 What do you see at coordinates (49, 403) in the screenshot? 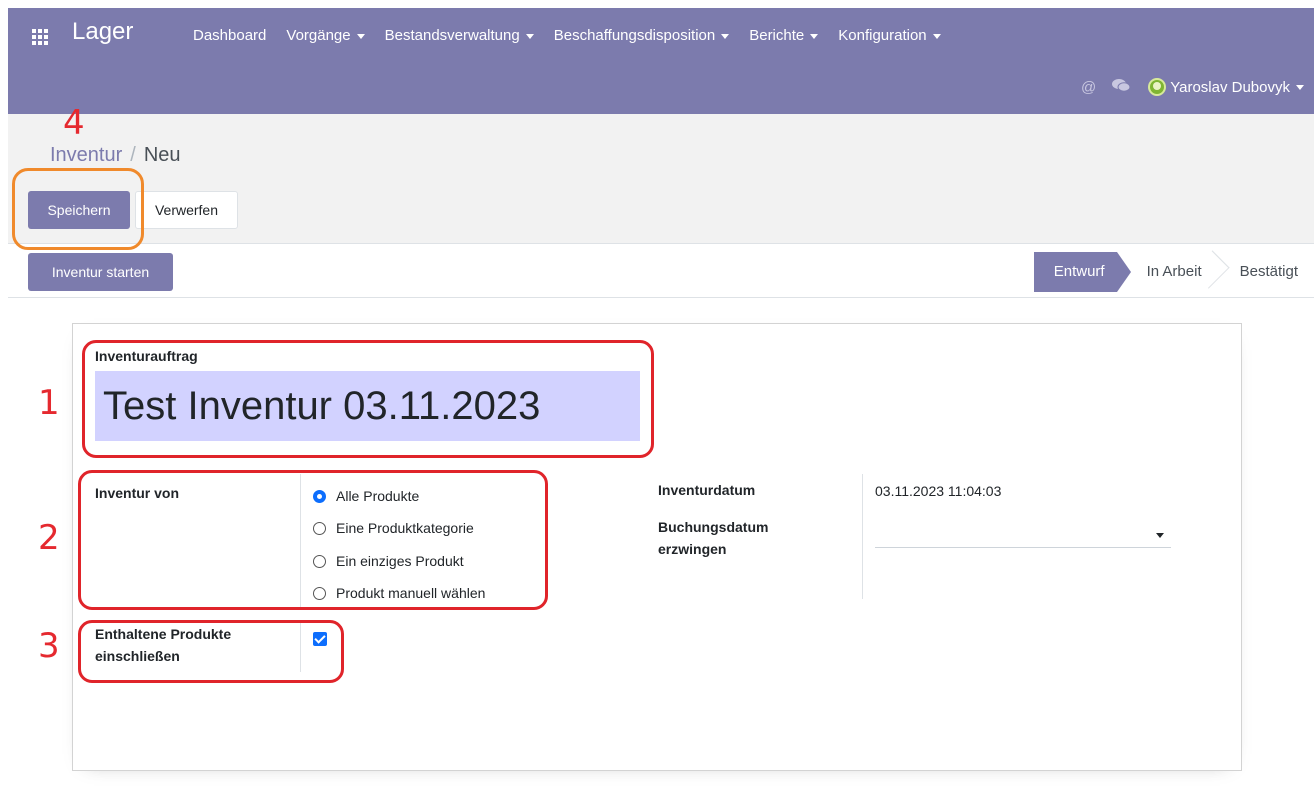
I see `annotation-number-1: 1` at bounding box center [49, 403].